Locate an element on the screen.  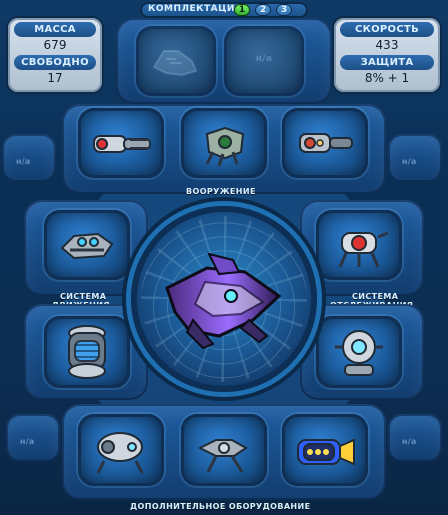
weapon-slot-1-icon is located at coordinates (121, 143).